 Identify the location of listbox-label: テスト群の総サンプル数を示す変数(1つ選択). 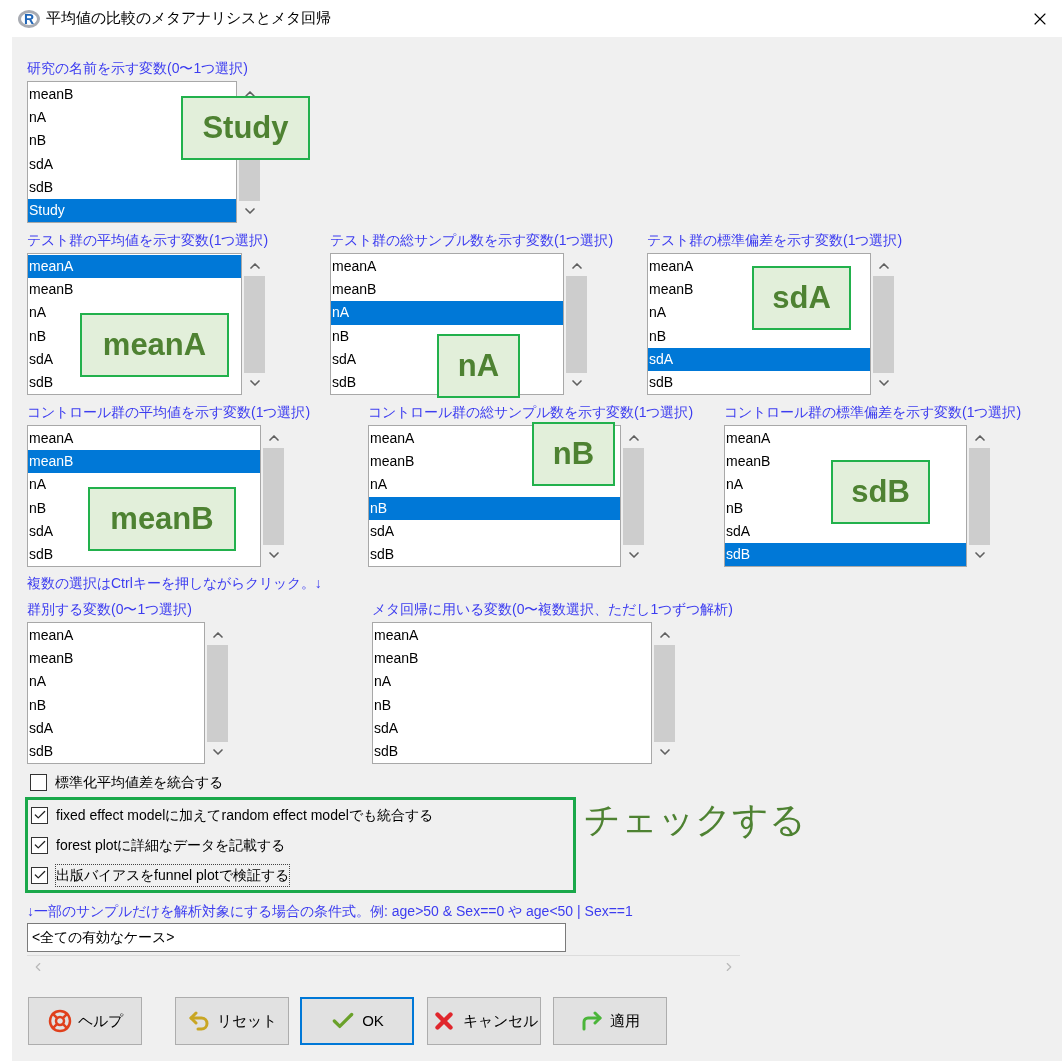
(472, 240).